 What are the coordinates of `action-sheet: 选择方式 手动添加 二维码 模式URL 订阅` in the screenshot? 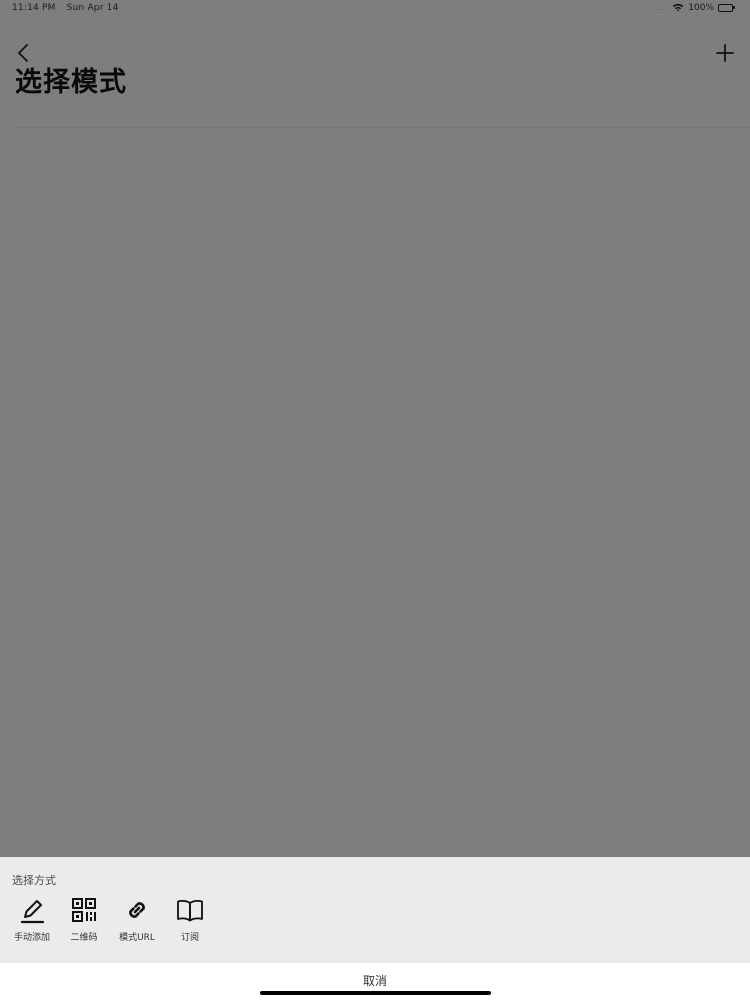 It's located at (375, 910).